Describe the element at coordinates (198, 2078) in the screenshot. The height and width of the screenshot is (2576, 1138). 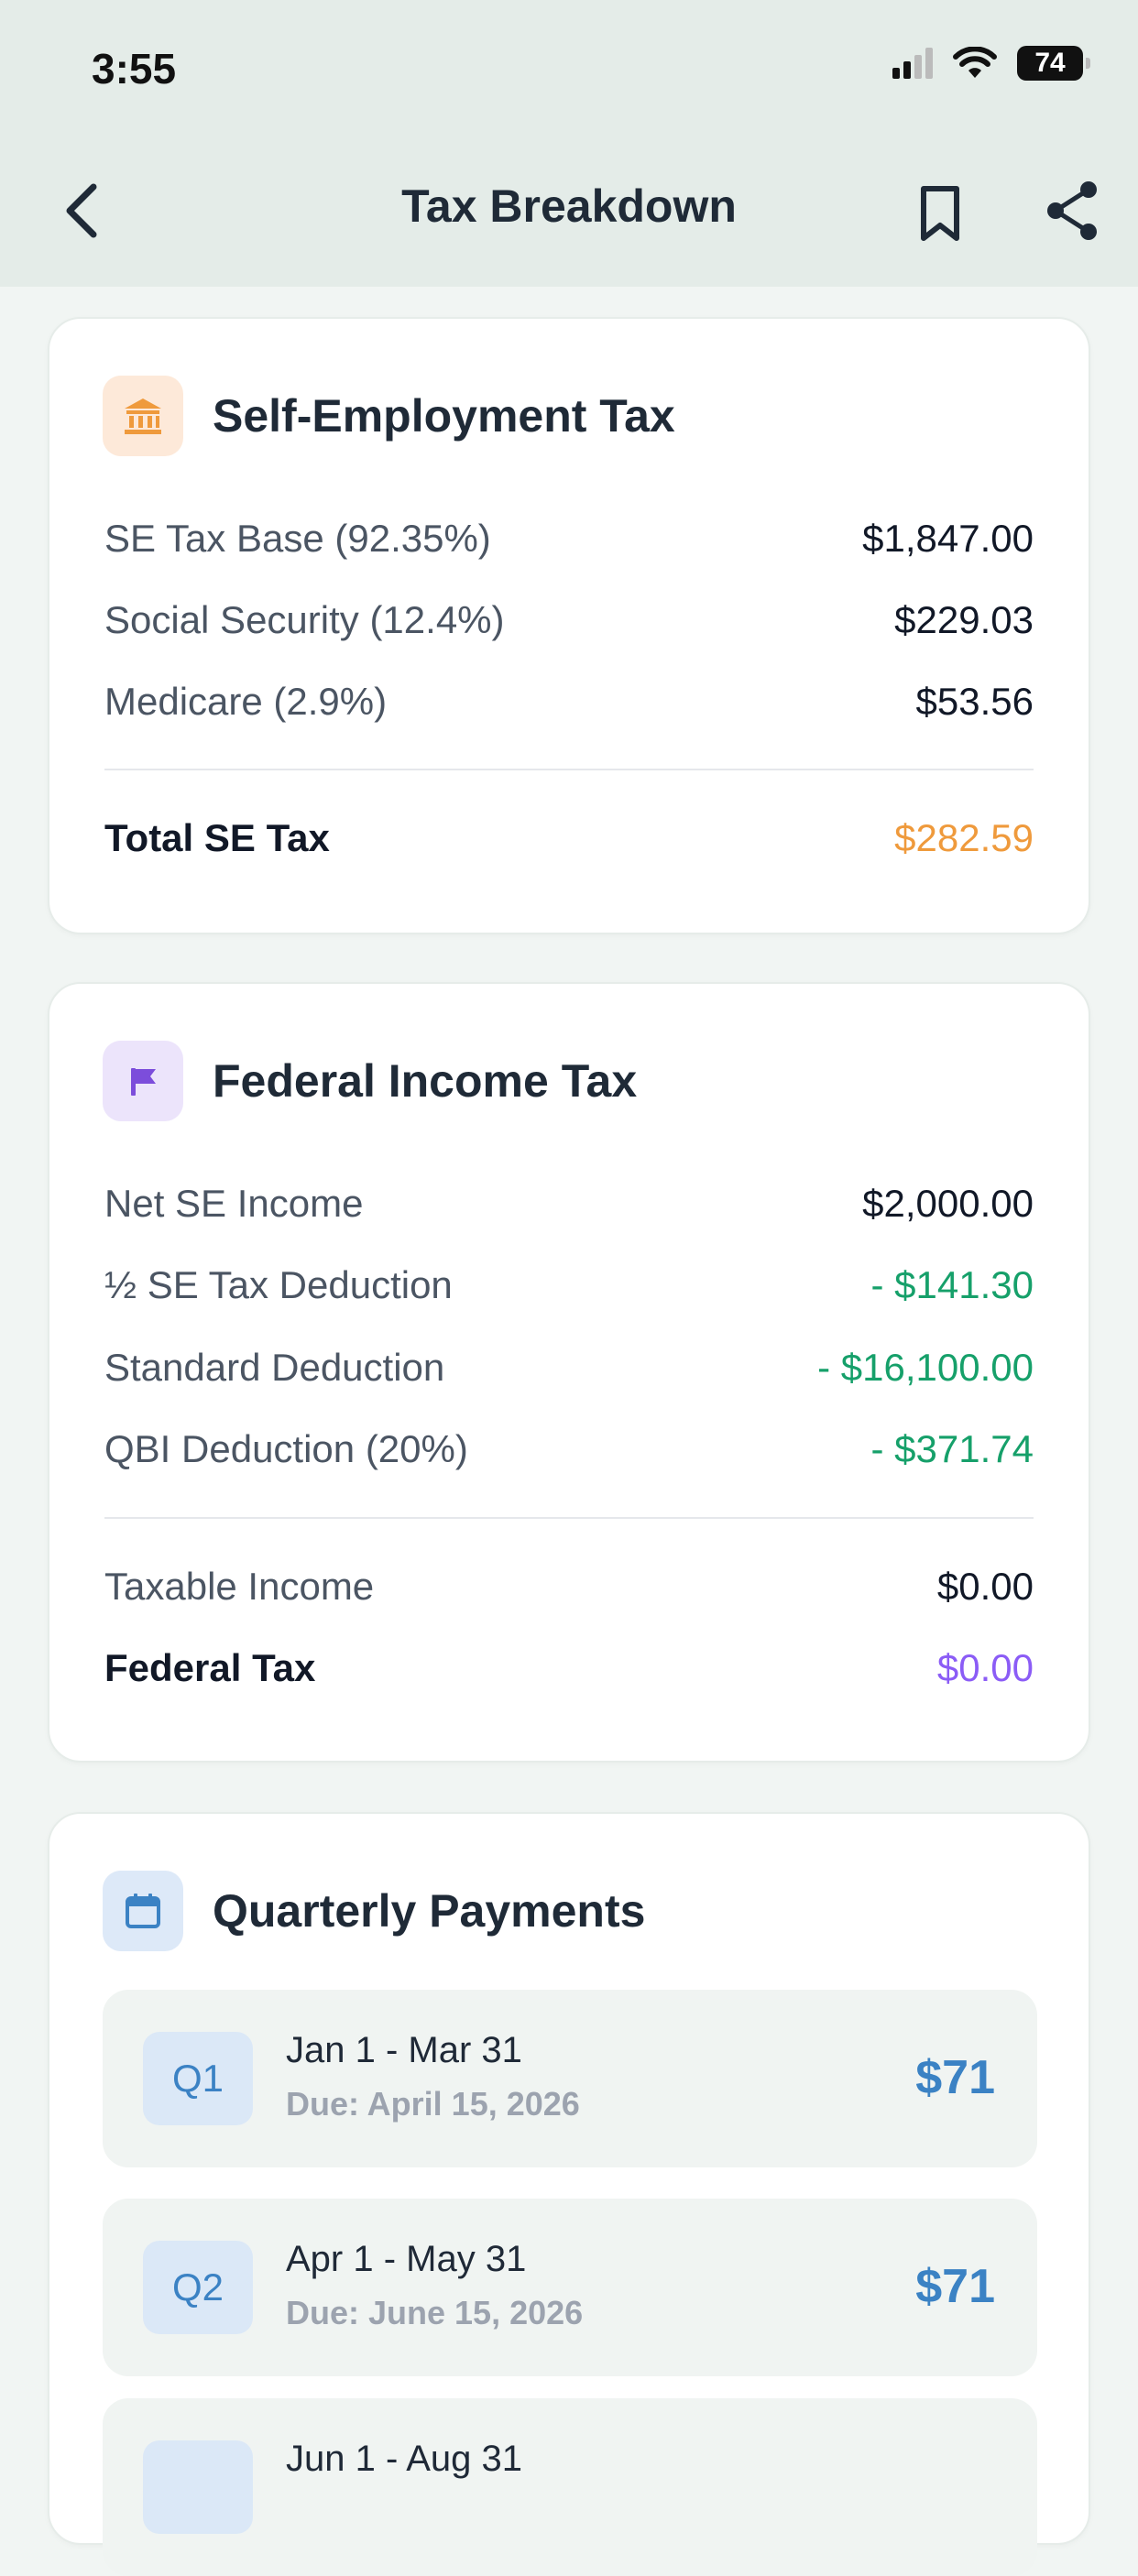
I see `quarter-badge: Q1` at that location.